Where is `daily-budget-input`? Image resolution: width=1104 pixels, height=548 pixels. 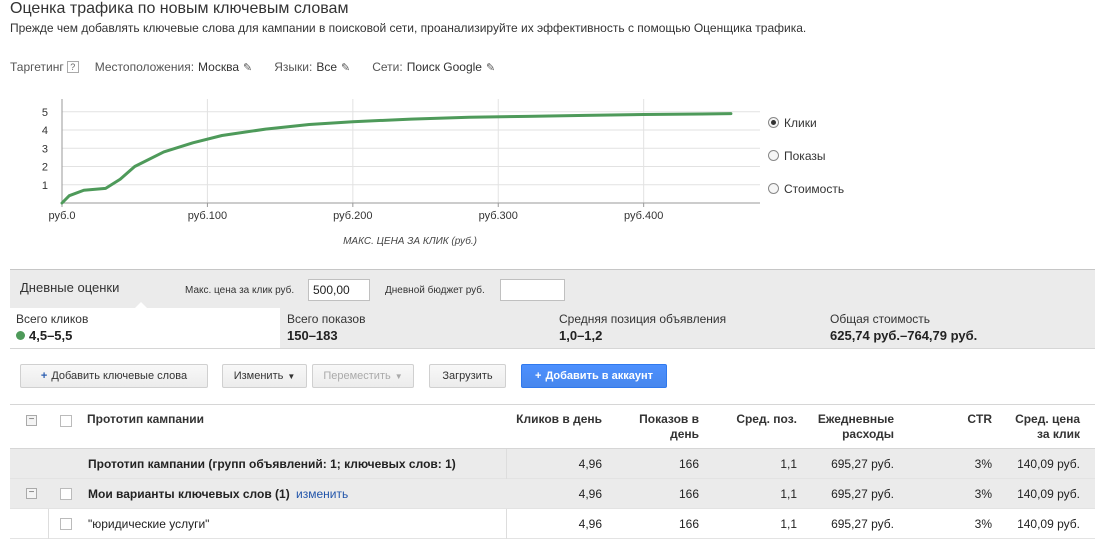 daily-budget-input is located at coordinates (532, 290).